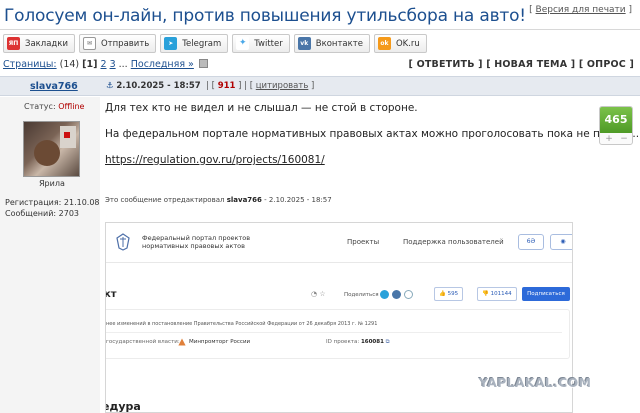 This screenshot has width=640, height=413. What do you see at coordinates (244, 200) in the screenshot?
I see `edit-note-user: slava766` at bounding box center [244, 200].